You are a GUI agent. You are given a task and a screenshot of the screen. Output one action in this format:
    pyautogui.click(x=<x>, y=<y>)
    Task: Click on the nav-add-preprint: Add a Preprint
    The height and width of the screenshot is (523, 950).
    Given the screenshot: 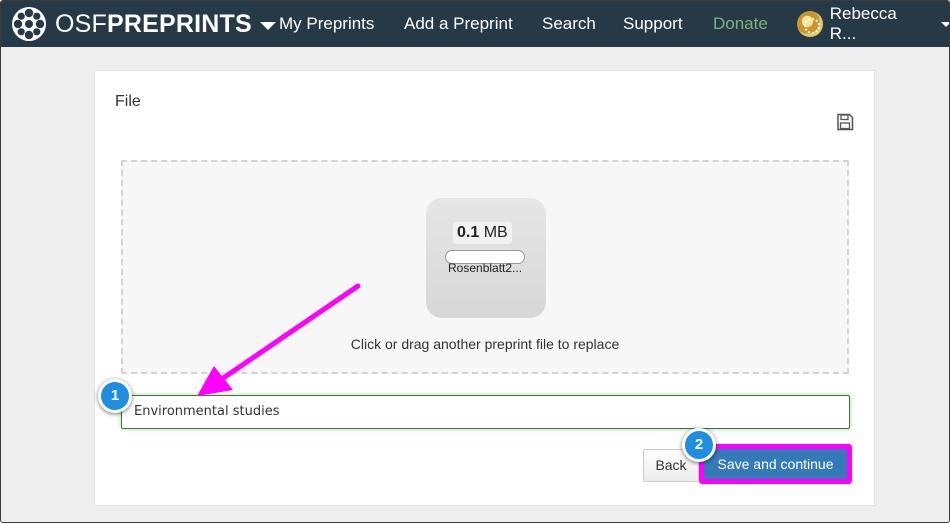 What is the action you would take?
    pyautogui.click(x=458, y=24)
    